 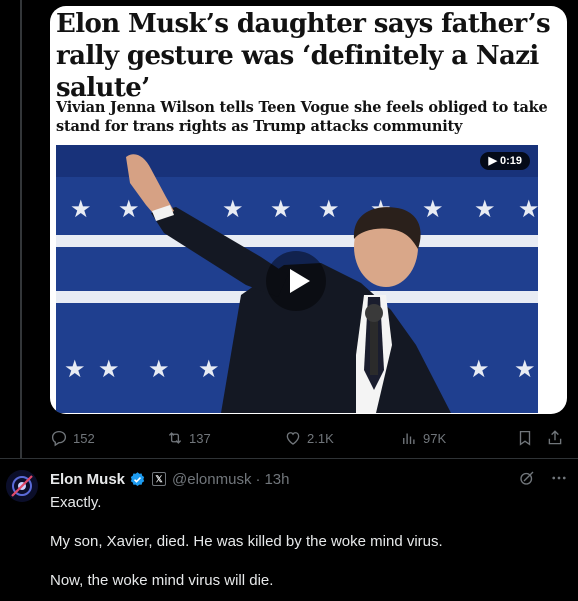 What do you see at coordinates (84, 438) in the screenshot?
I see `reply-count: 152` at bounding box center [84, 438].